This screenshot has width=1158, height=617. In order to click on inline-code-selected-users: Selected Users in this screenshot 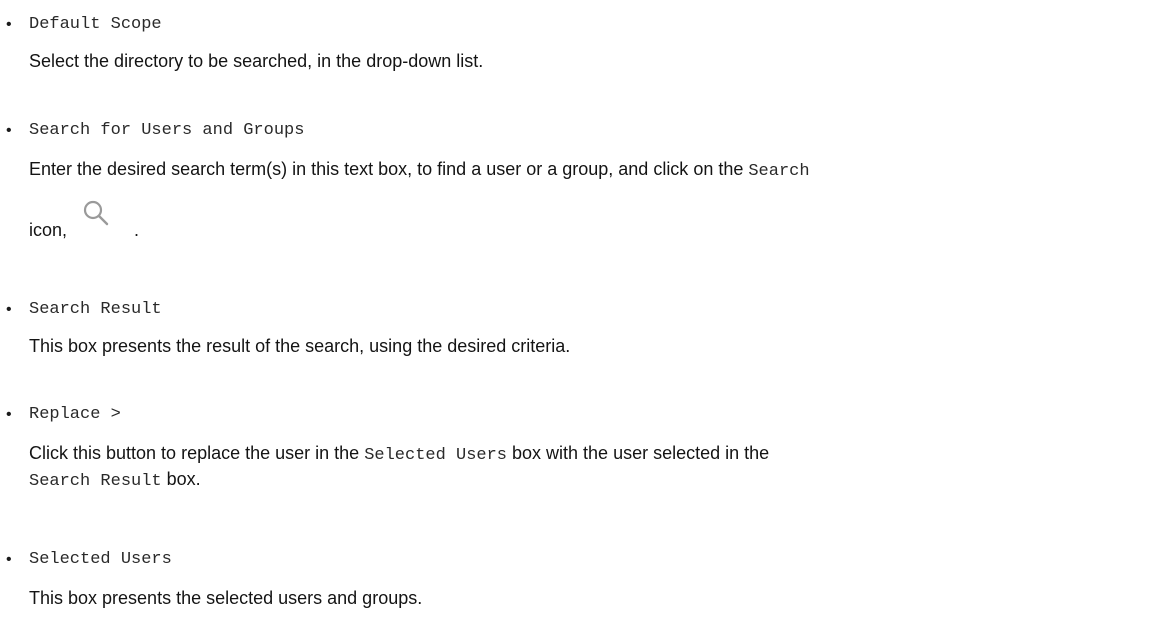, I will do `click(436, 455)`.